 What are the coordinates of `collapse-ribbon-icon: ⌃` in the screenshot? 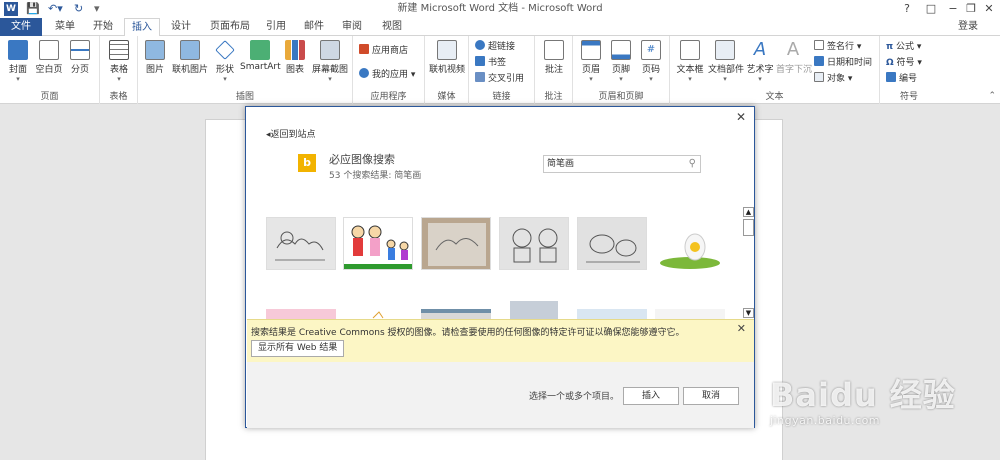 It's located at (992, 96).